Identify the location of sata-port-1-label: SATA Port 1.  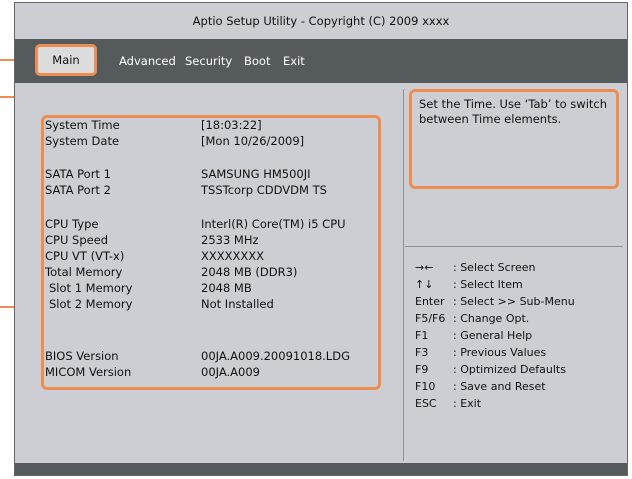
(78, 174).